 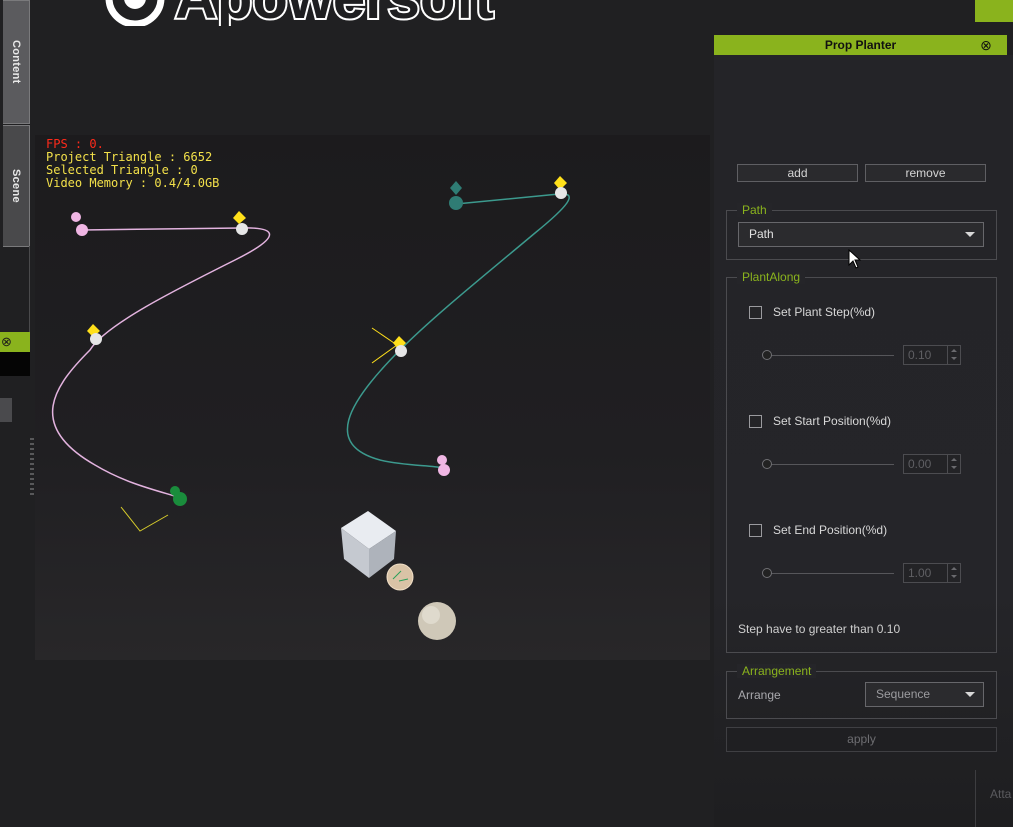 What do you see at coordinates (437, 621) in the screenshot?
I see `large-sphere-object` at bounding box center [437, 621].